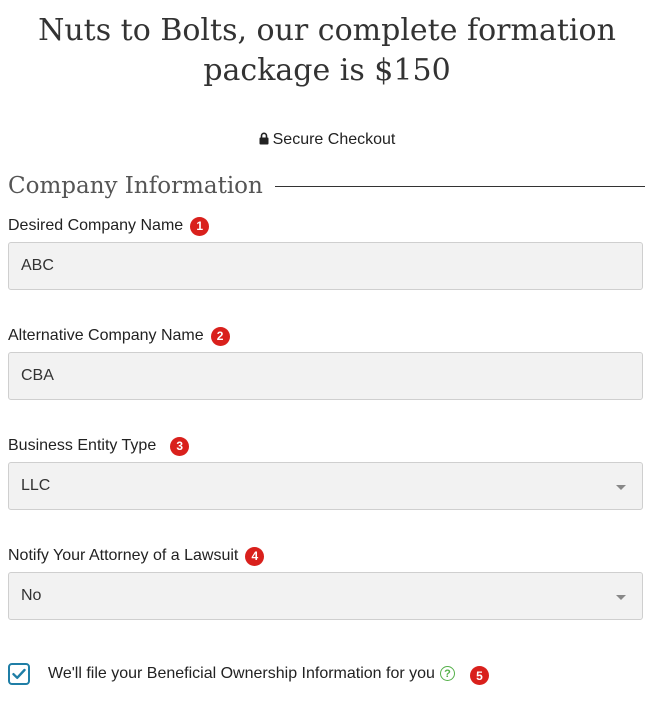 This screenshot has height=705, width=654. Describe the element at coordinates (106, 335) in the screenshot. I see `field-label-text: Alternative Company Name` at that location.